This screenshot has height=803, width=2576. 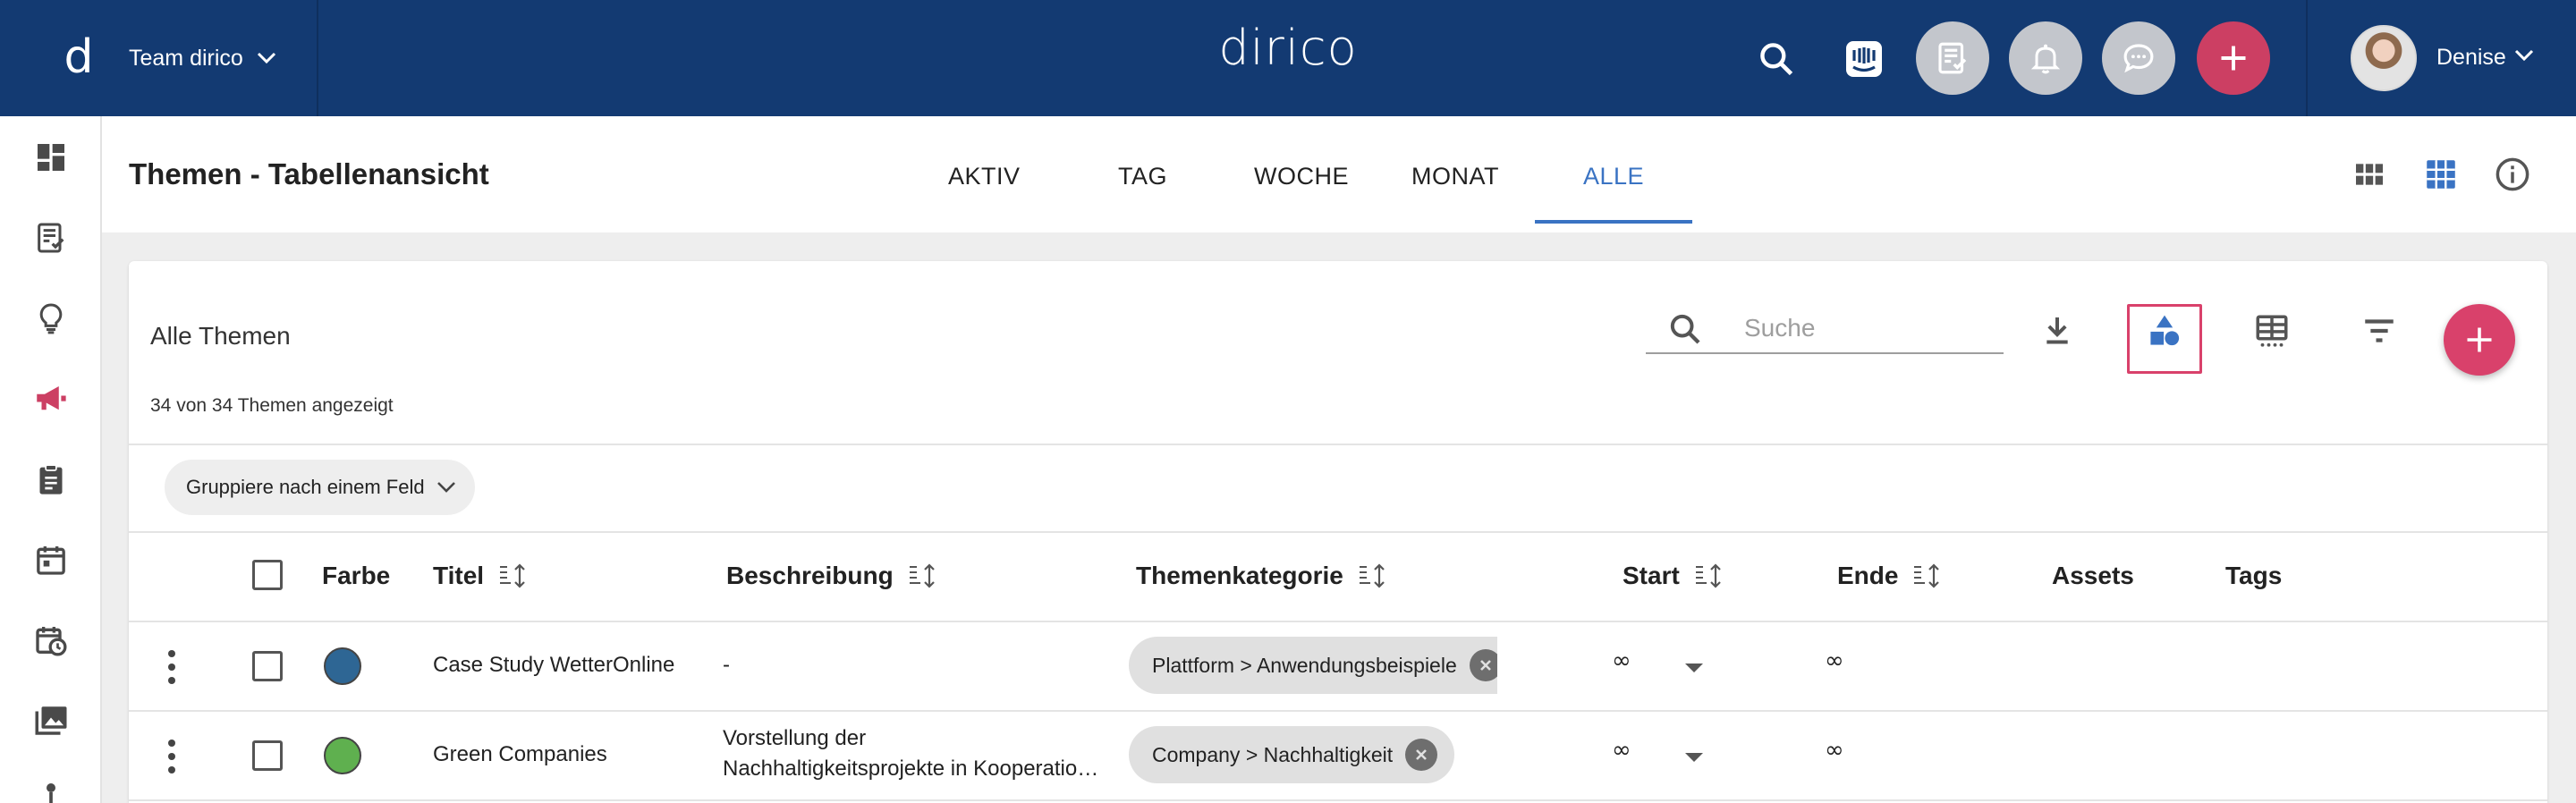 I want to click on group-by-label: Gruppiere nach einem Feld, so click(x=305, y=487).